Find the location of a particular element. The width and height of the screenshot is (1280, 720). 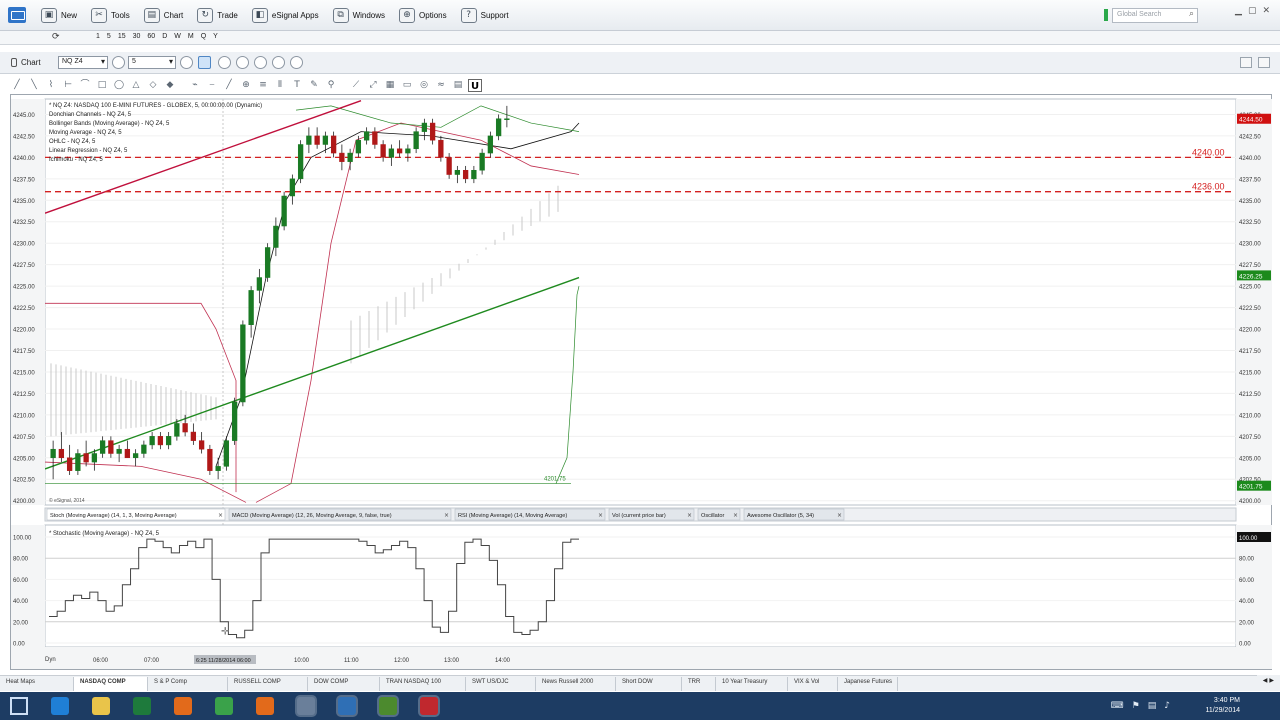

esignal-chart-icon is located at coordinates (306, 706).